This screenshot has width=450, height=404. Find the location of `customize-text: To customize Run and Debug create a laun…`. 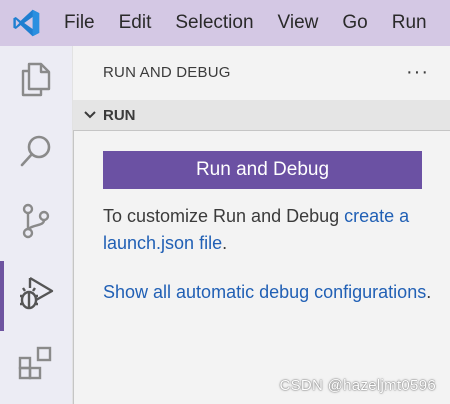

customize-text: To customize Run and Debug create a laun… is located at coordinates (268, 230).